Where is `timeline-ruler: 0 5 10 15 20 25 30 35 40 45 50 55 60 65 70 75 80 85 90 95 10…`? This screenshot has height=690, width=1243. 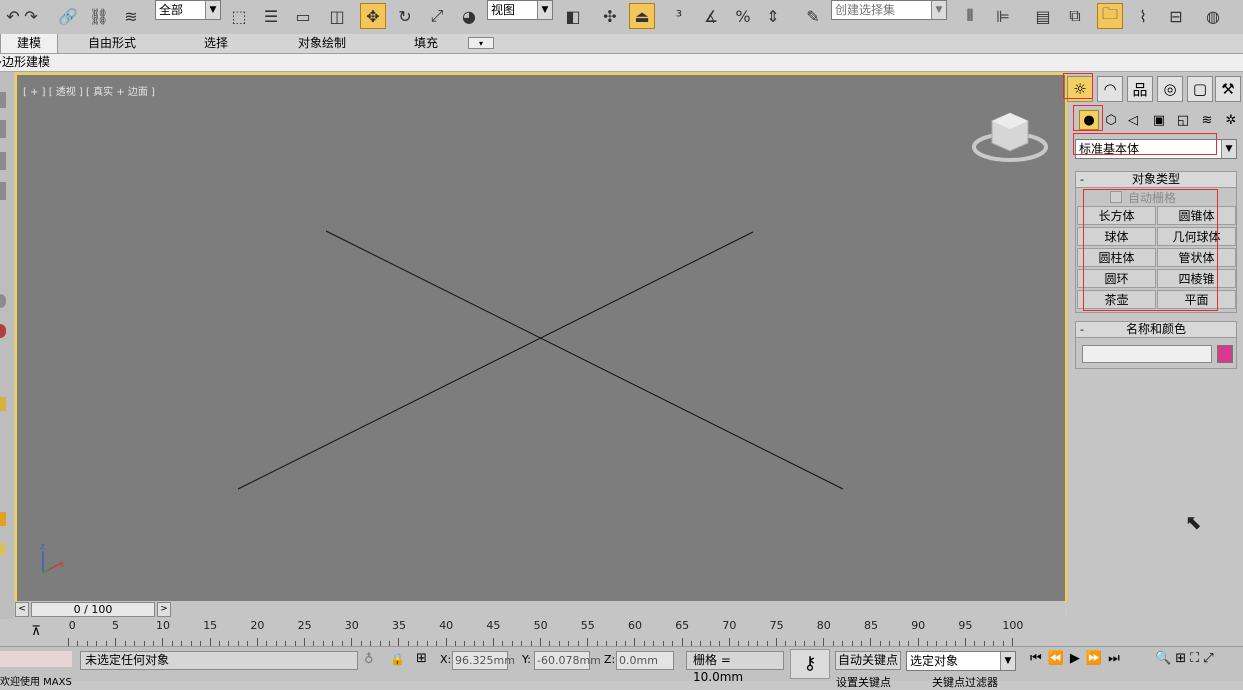
timeline-ruler: 0 5 10 15 20 25 30 35 40 45 50 55 60 65 70 75 80 85 90 95 10… is located at coordinates (545, 632).